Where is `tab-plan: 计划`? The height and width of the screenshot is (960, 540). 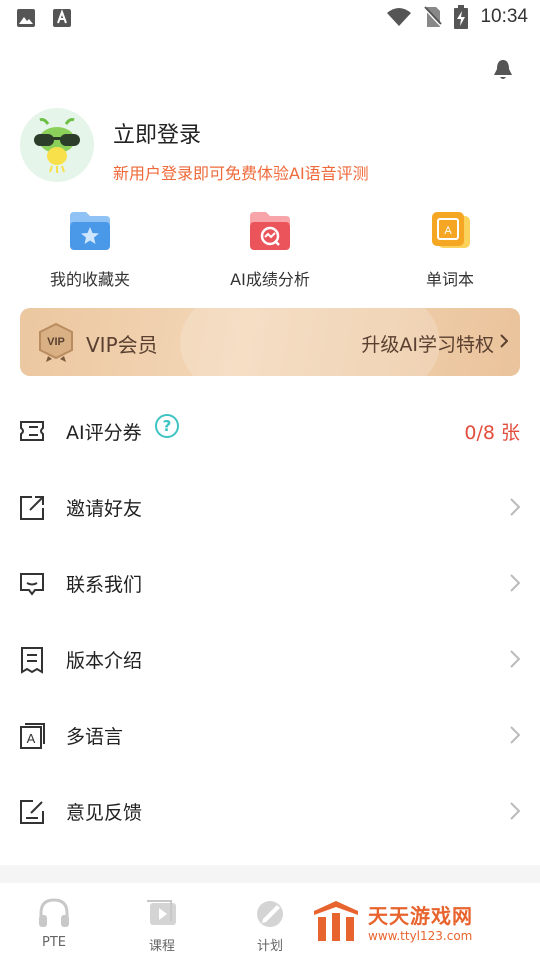
tab-plan: 计划 is located at coordinates (270, 925).